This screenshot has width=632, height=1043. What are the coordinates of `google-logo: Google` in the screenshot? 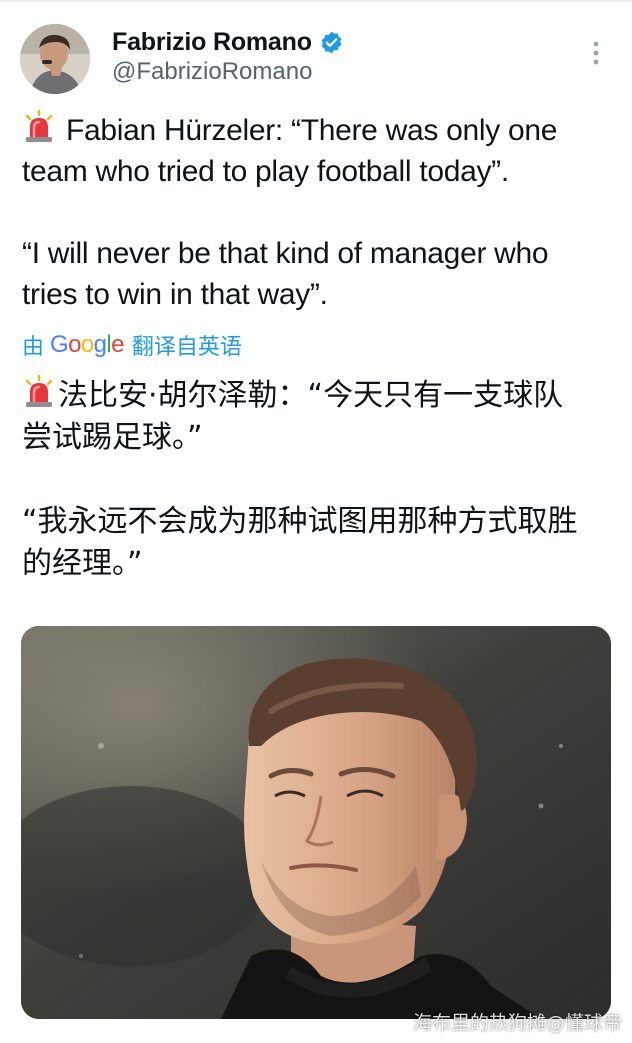 It's located at (87, 344).